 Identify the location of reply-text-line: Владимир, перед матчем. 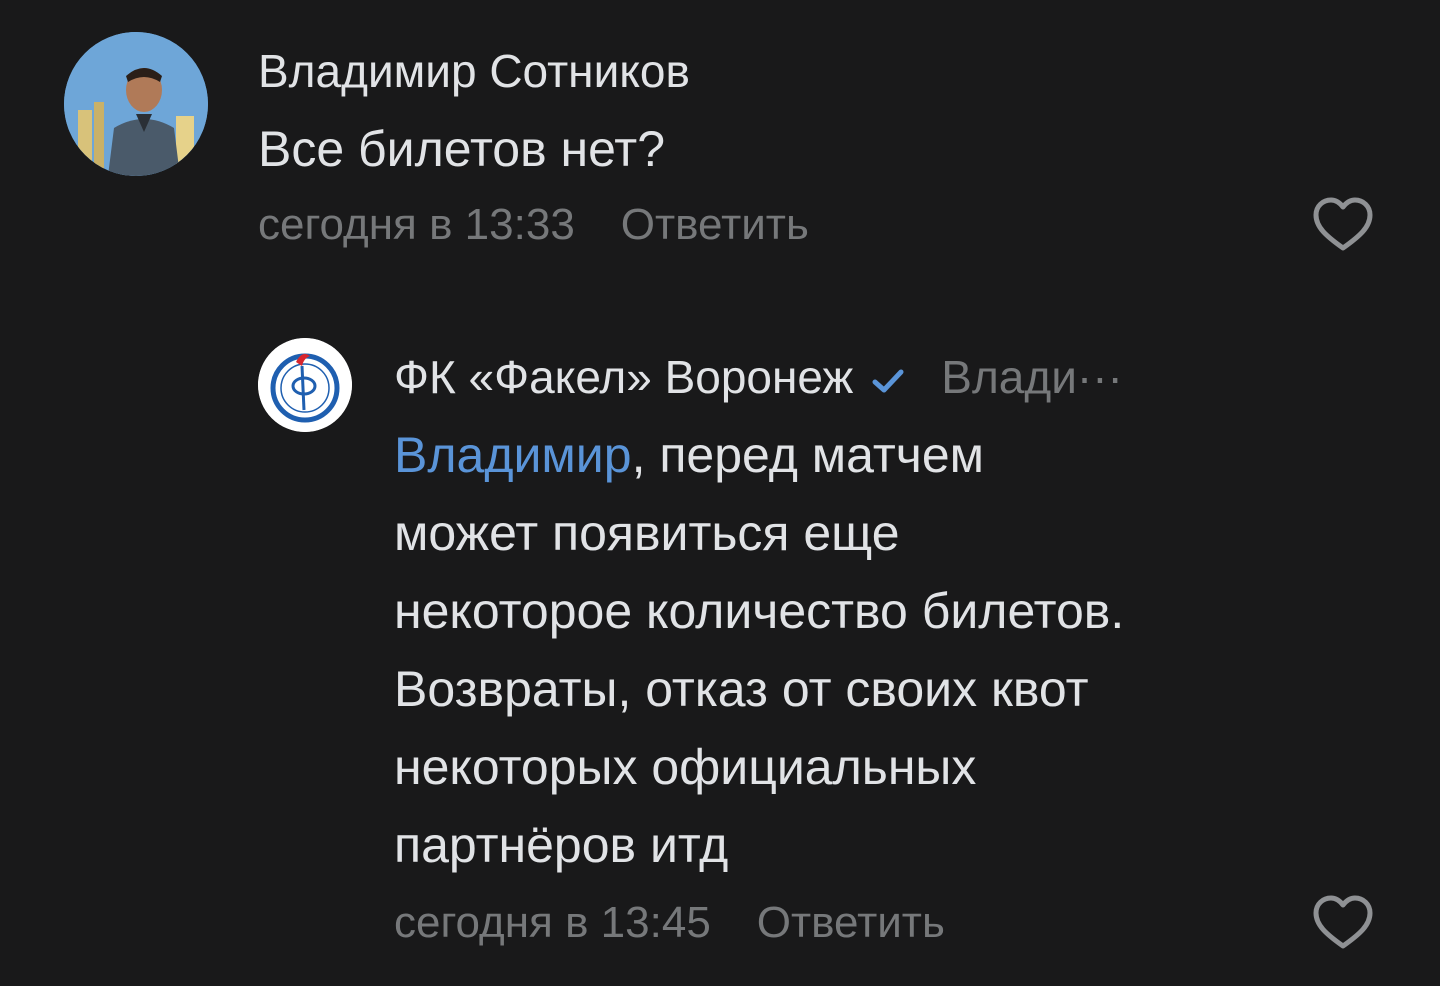
(894, 455).